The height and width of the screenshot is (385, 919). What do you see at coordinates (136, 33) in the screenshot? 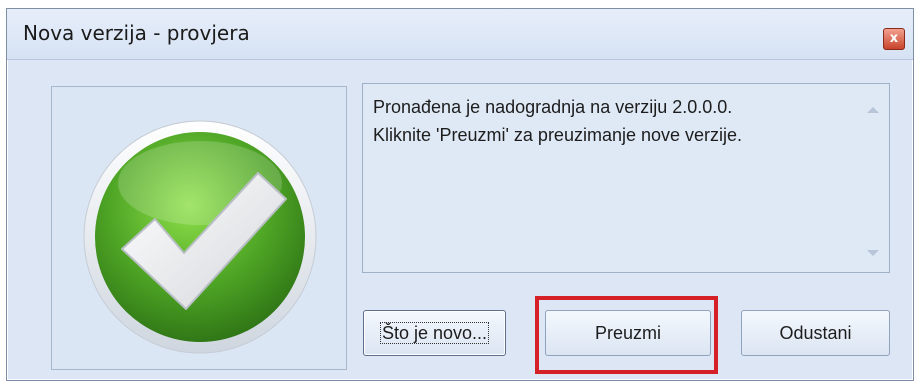
I see `window-title: Nova verzija - provjera` at bounding box center [136, 33].